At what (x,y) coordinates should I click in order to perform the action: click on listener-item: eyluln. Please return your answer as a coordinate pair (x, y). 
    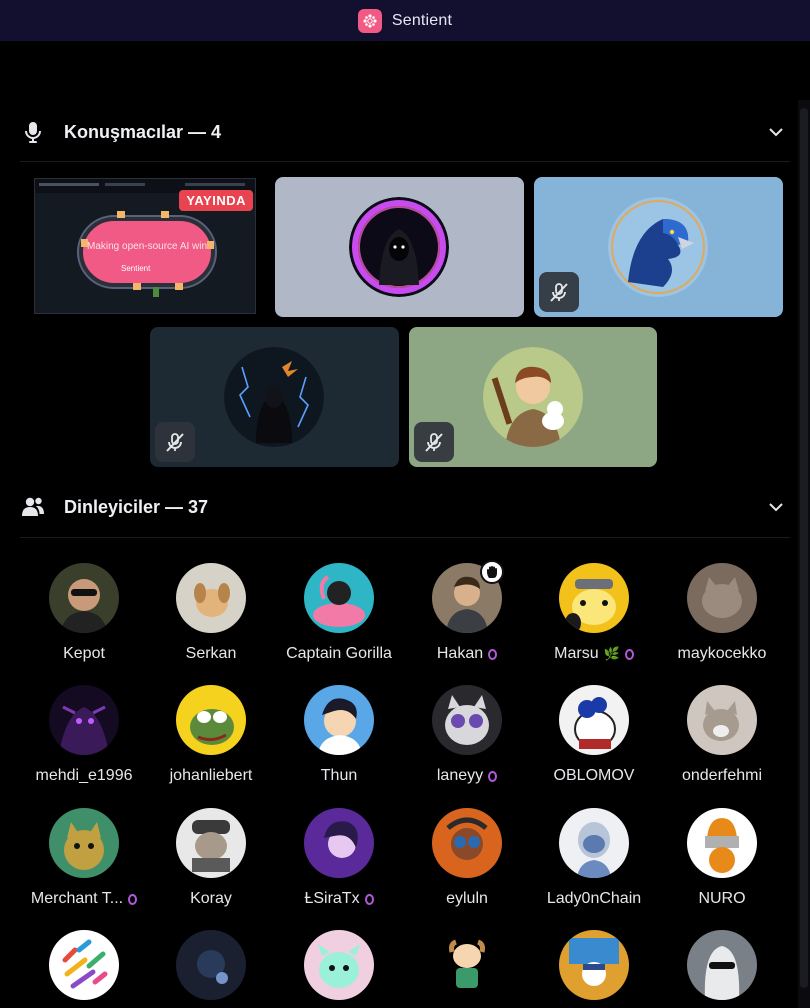
    Looking at the image, I should click on (467, 863).